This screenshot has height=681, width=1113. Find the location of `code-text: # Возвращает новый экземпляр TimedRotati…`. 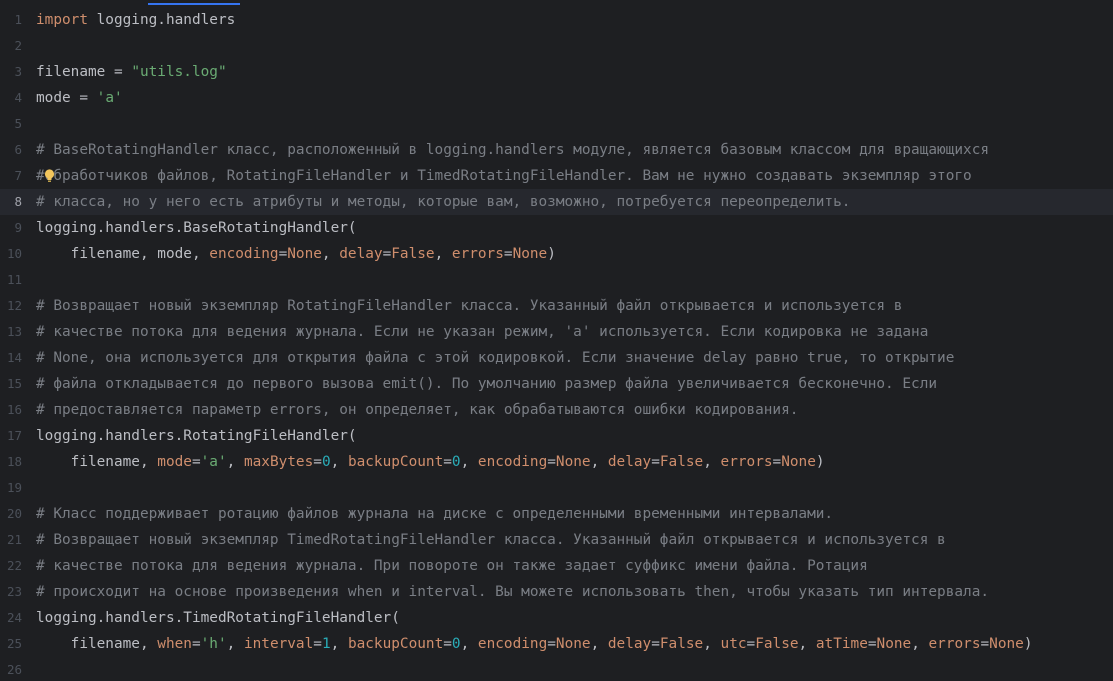

code-text: # Возвращает новый экземпляр TimedRotati… is located at coordinates (491, 540).